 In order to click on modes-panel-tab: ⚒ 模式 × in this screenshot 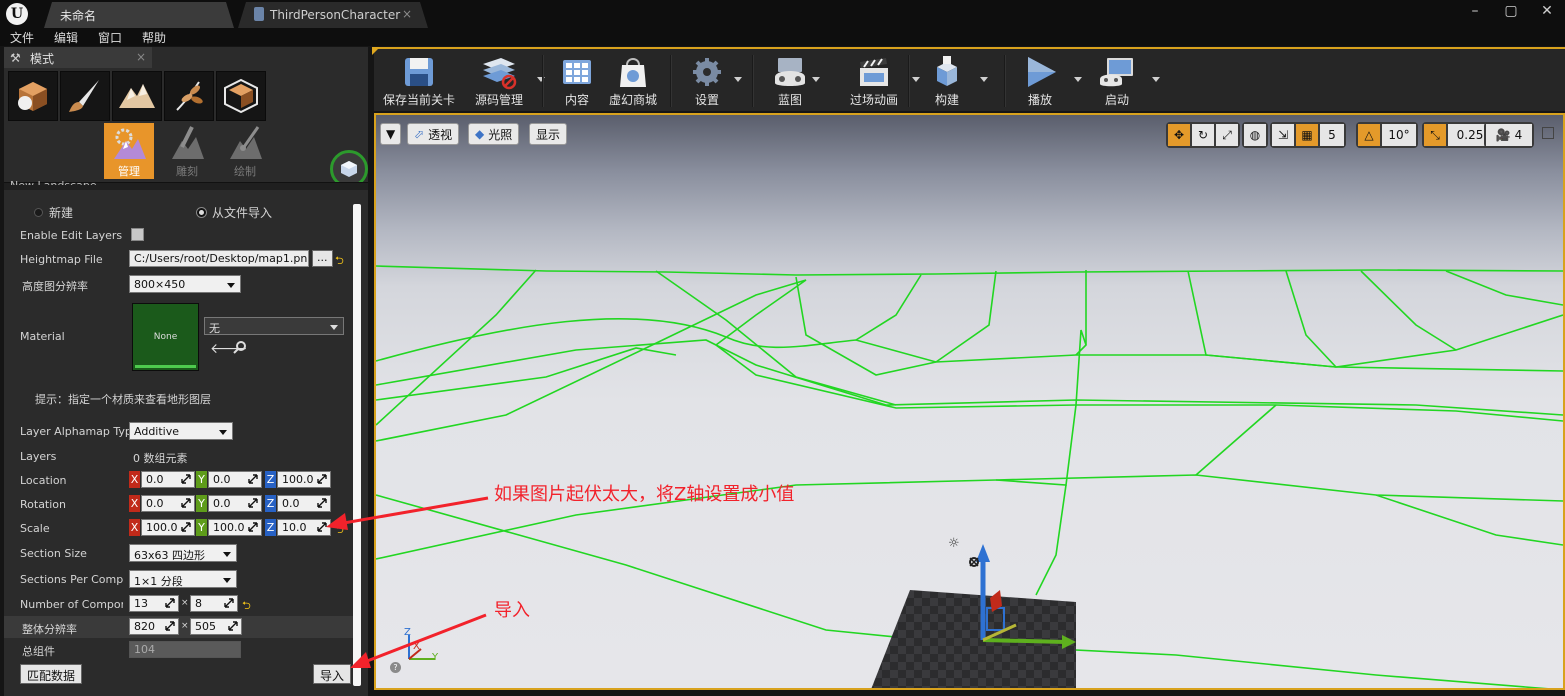, I will do `click(78, 57)`.